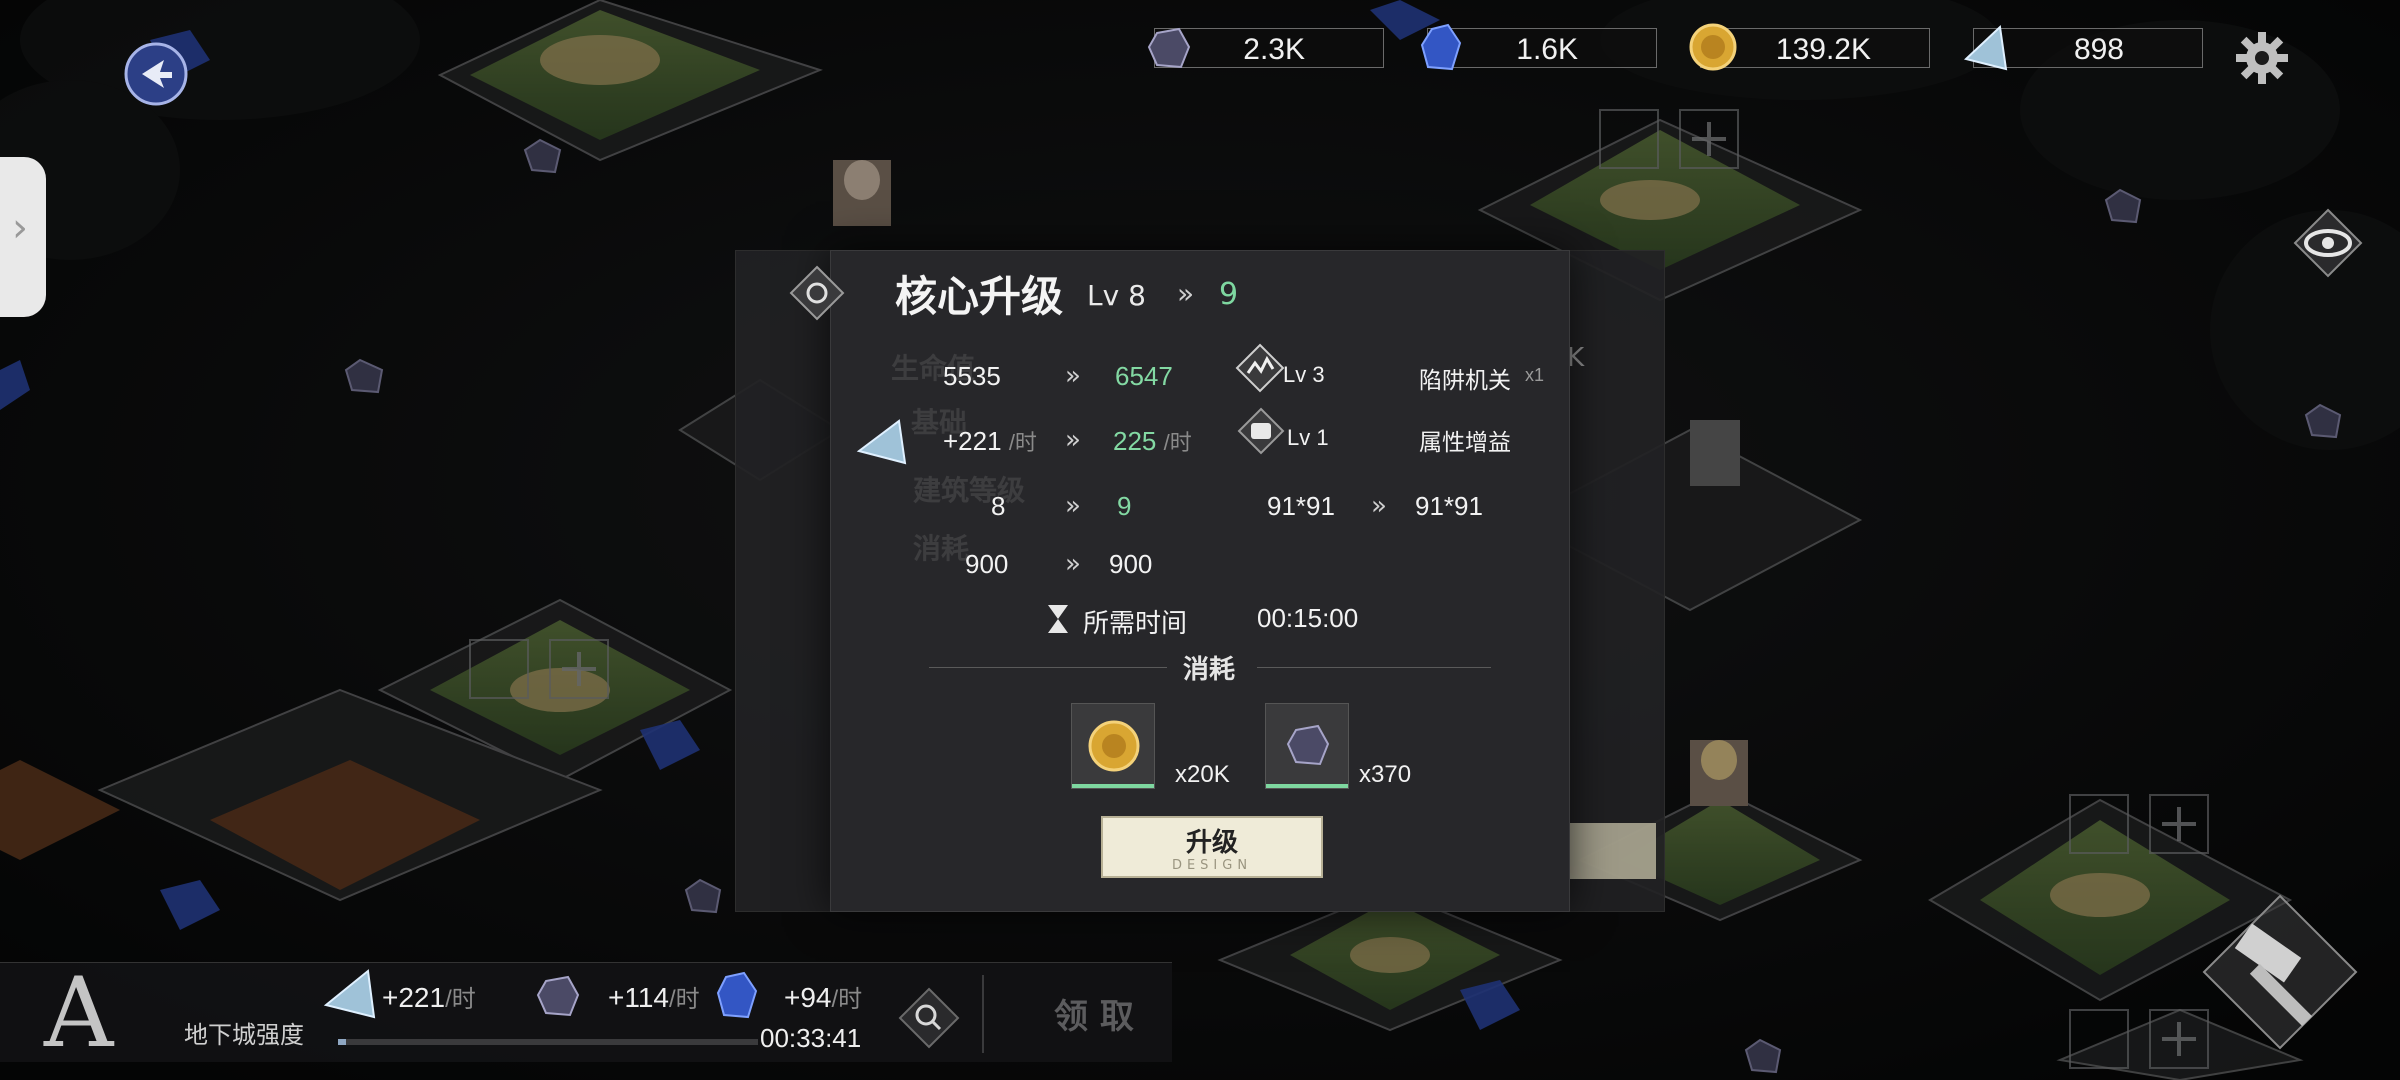  I want to click on trap-icon, so click(1260, 368).